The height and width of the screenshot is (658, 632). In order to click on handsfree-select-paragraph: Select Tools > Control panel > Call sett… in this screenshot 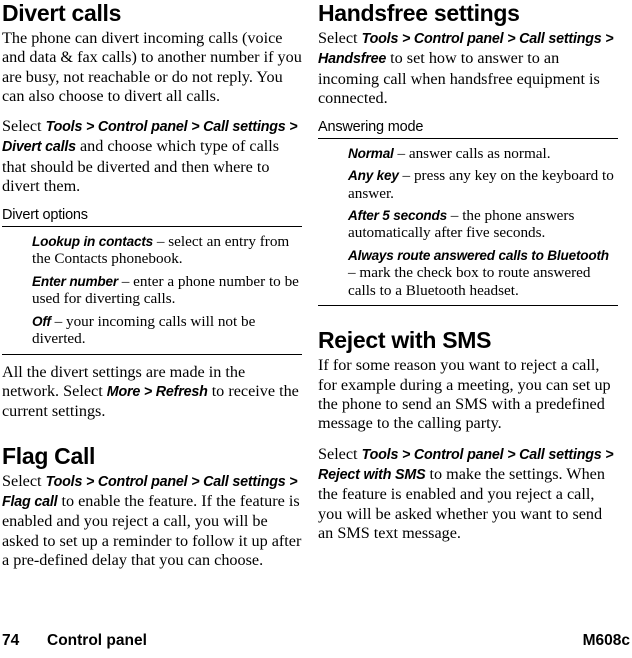, I will do `click(468, 68)`.